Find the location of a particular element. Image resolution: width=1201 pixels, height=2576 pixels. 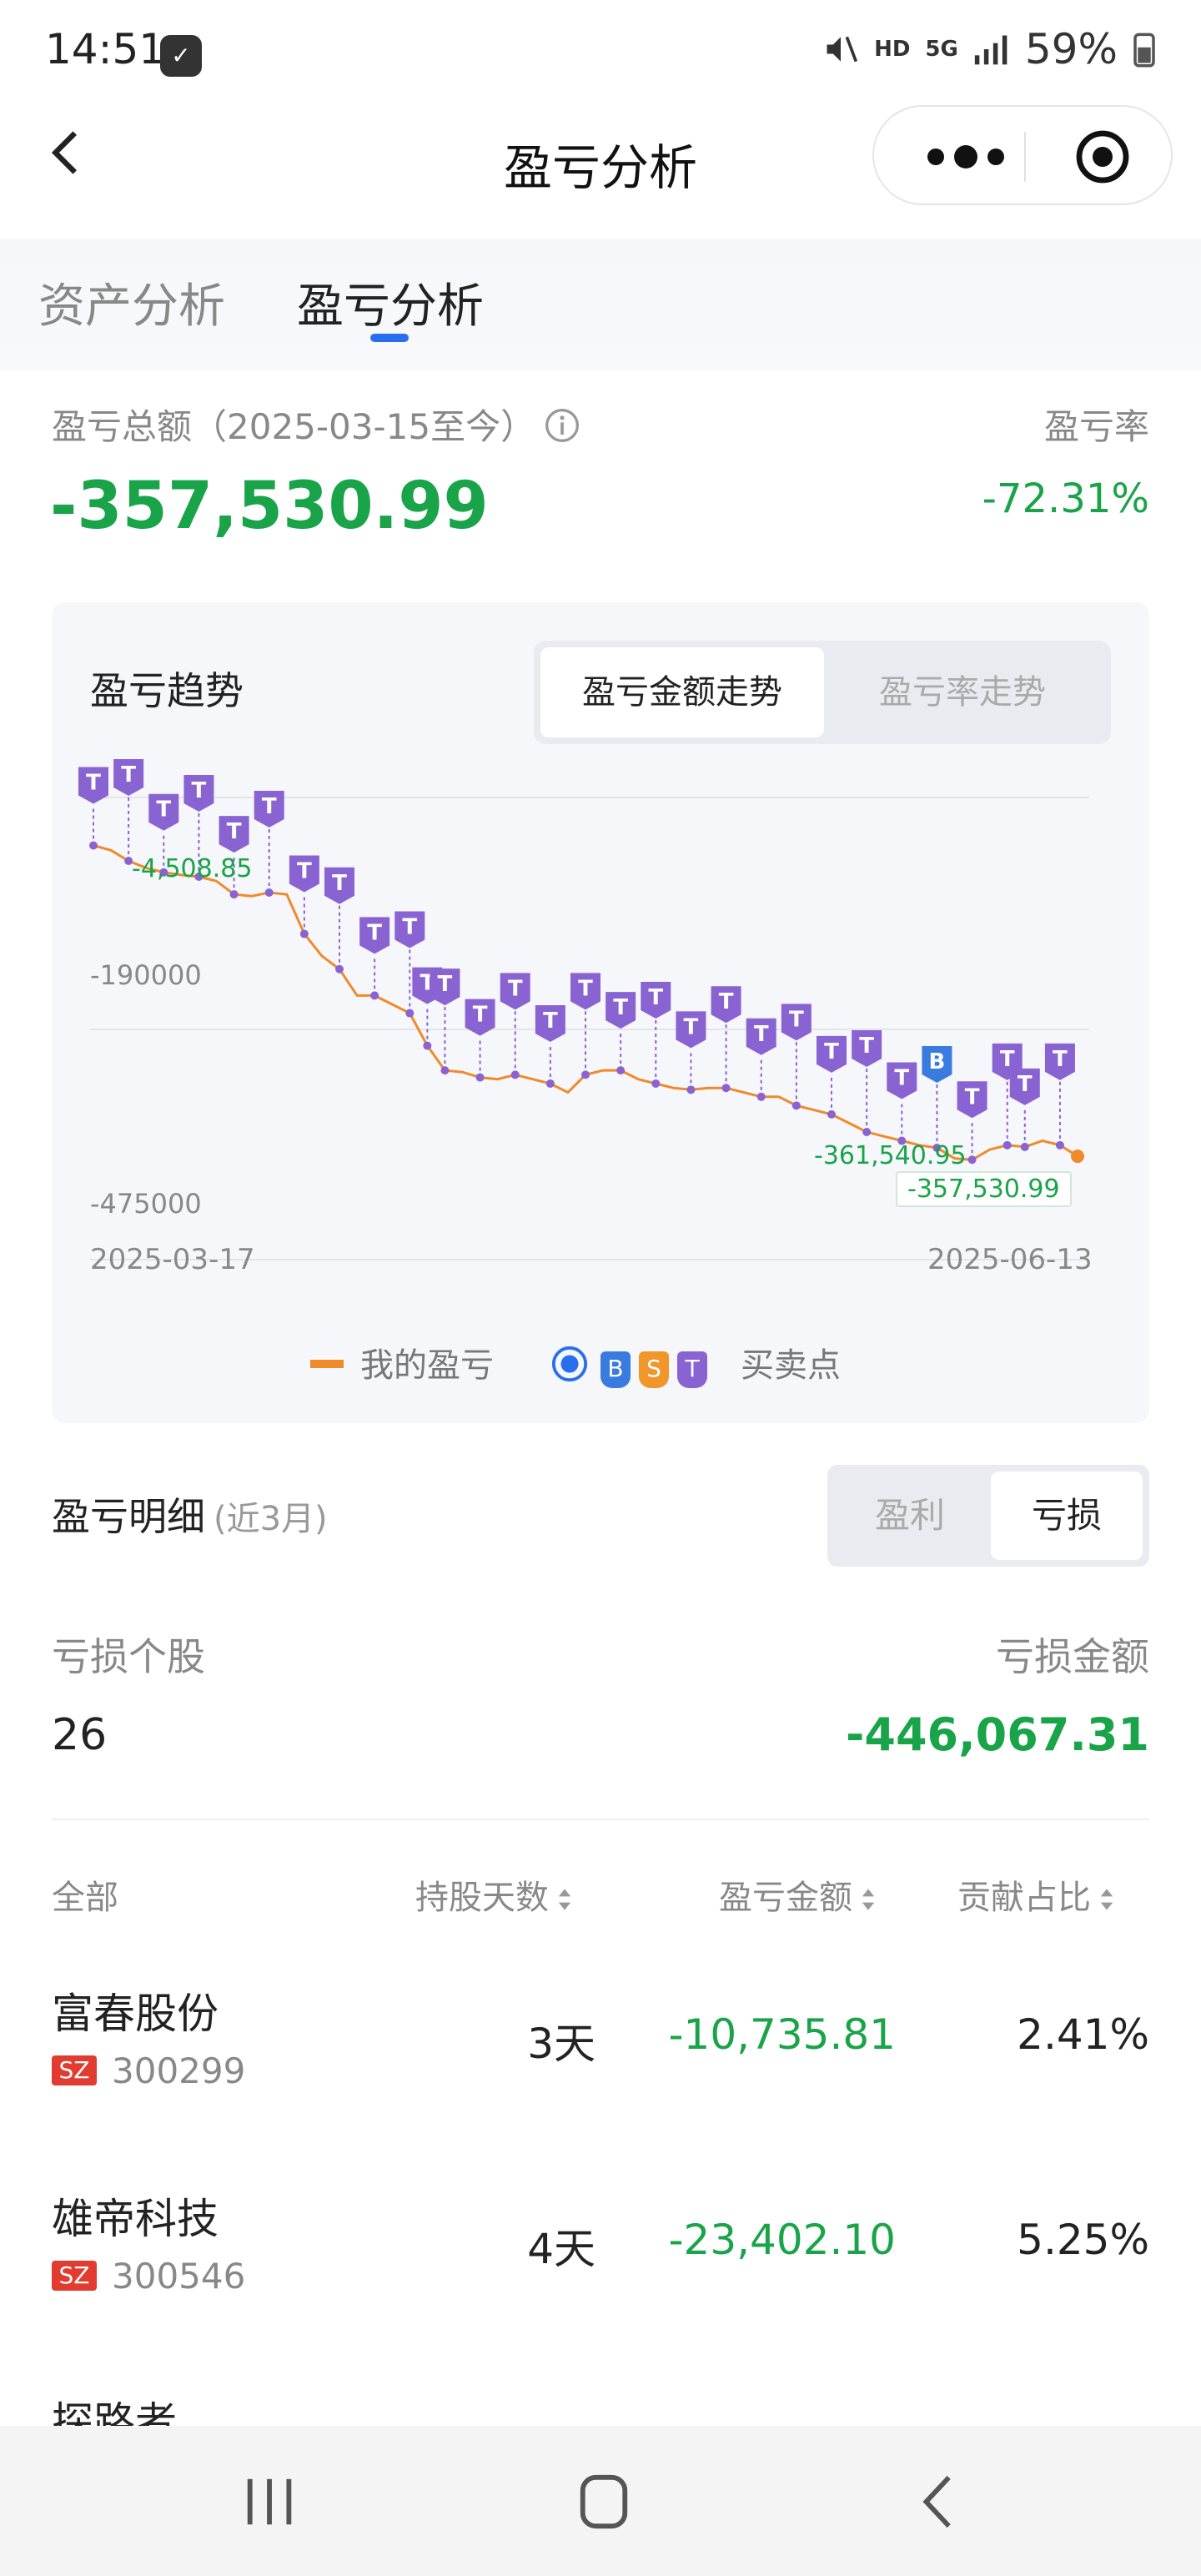

column-contribution-label: 贡献占比 is located at coordinates (1024, 1898).